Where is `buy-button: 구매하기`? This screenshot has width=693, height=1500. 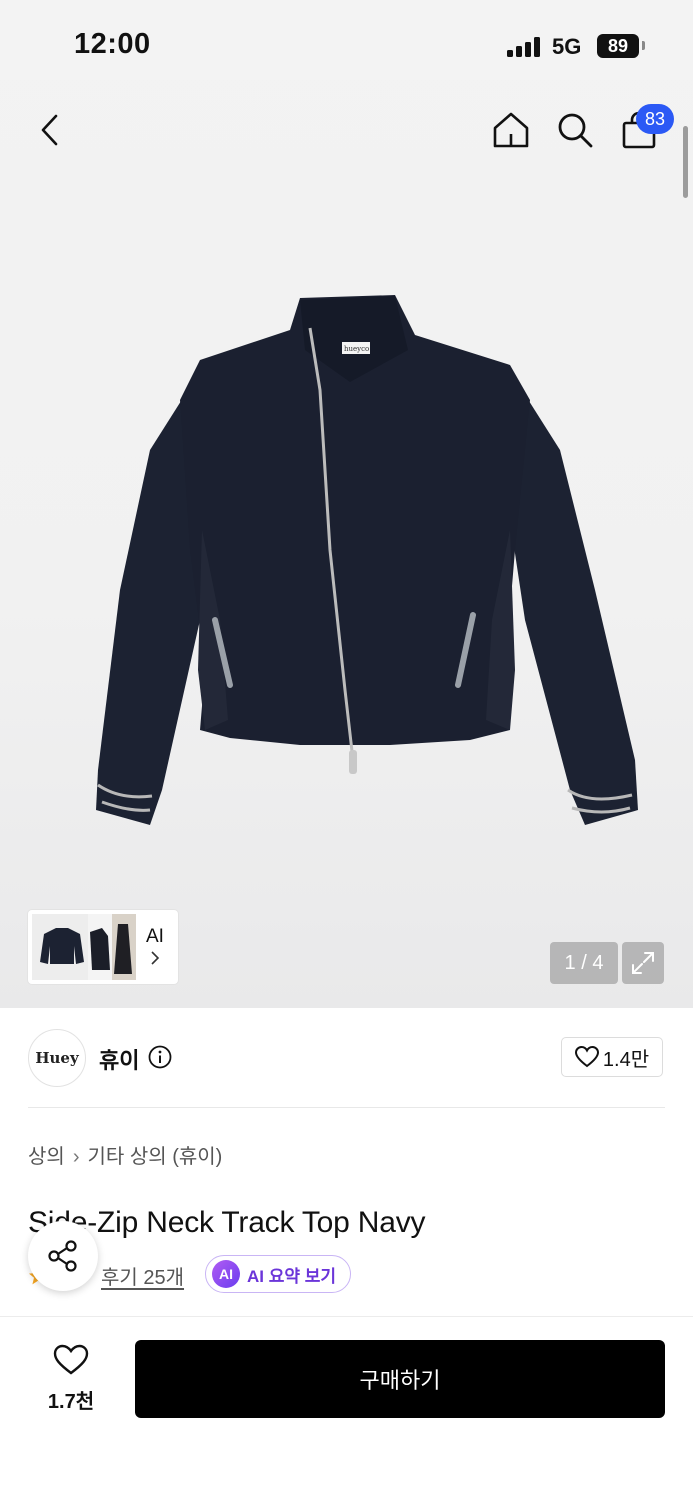
buy-button: 구매하기 is located at coordinates (400, 1379).